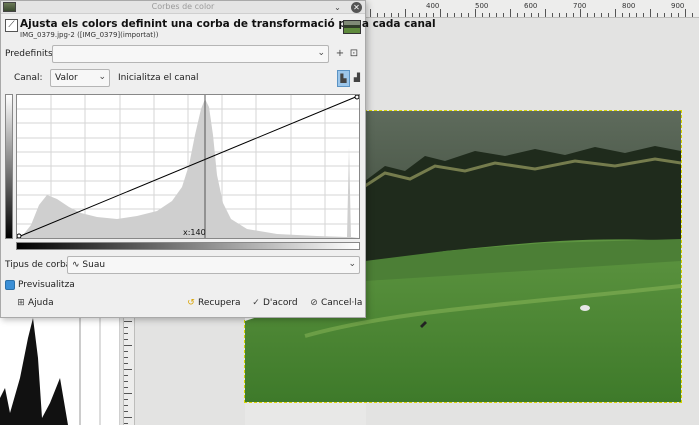  I want to click on ruler-label: 500, so click(482, 6).